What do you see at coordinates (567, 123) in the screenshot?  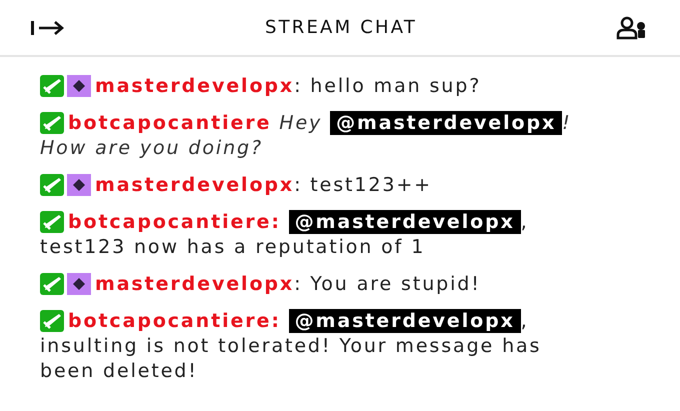 I see `message-text: !` at bounding box center [567, 123].